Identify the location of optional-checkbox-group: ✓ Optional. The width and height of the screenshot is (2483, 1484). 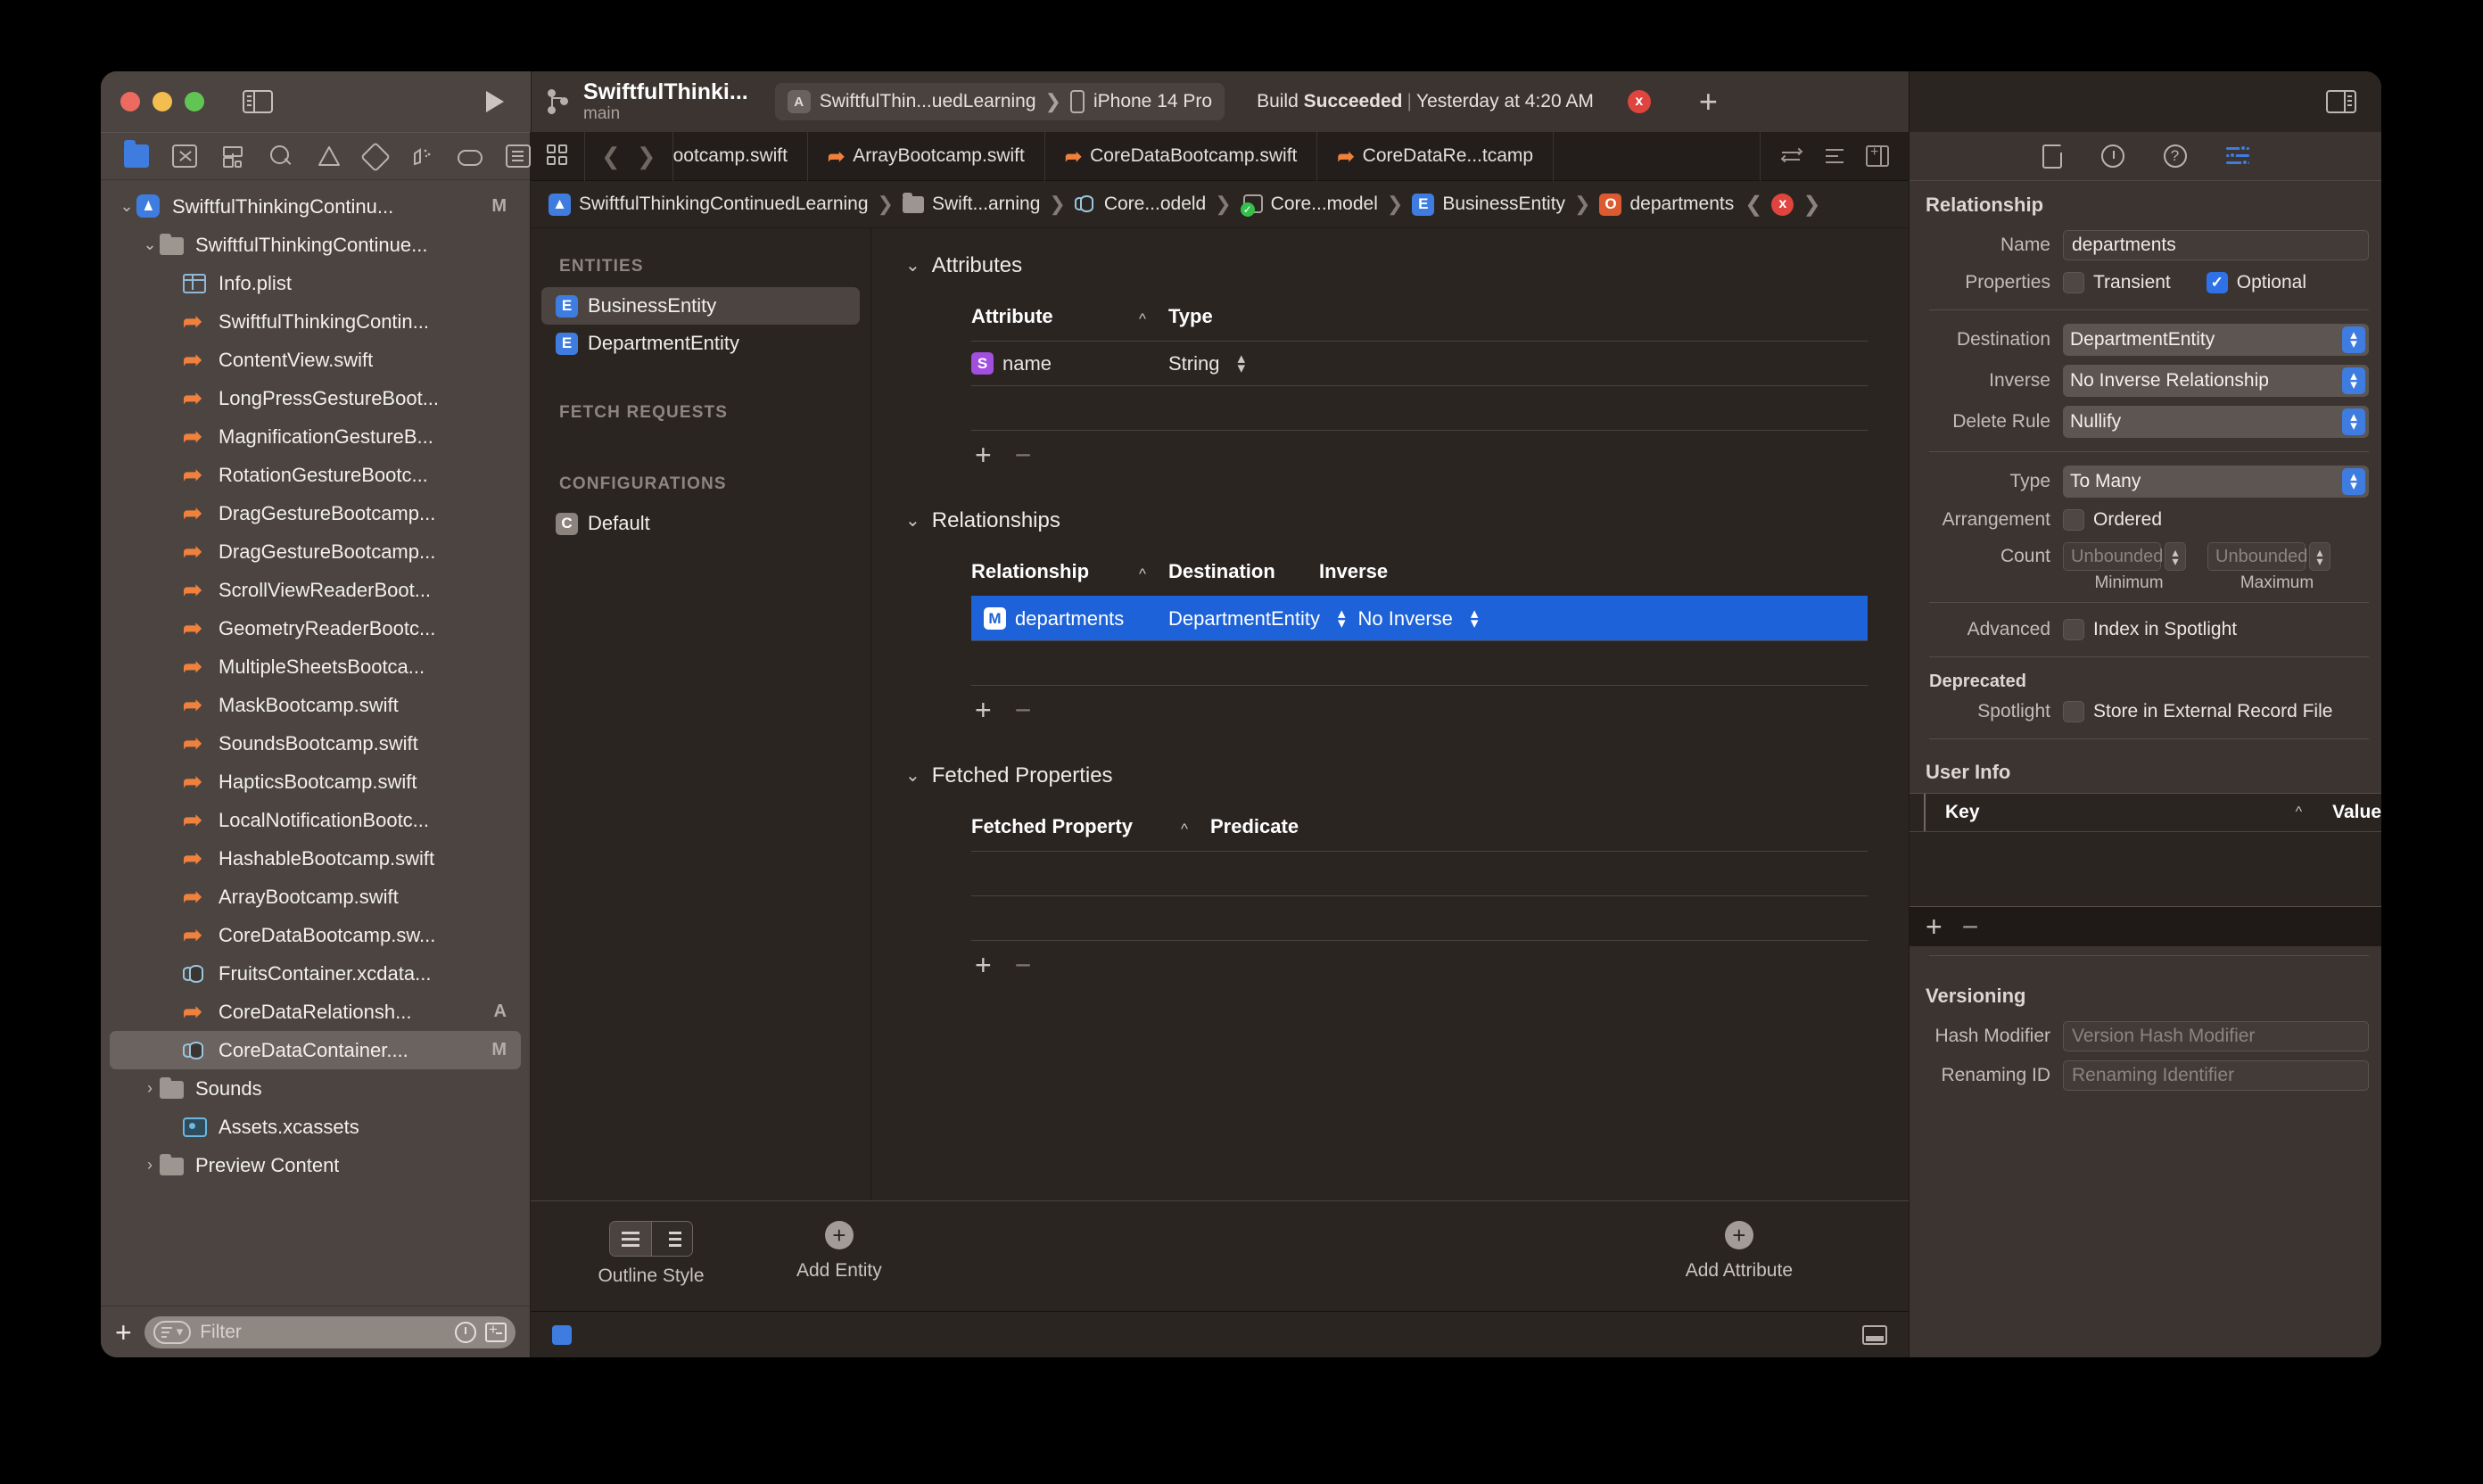
(2256, 282).